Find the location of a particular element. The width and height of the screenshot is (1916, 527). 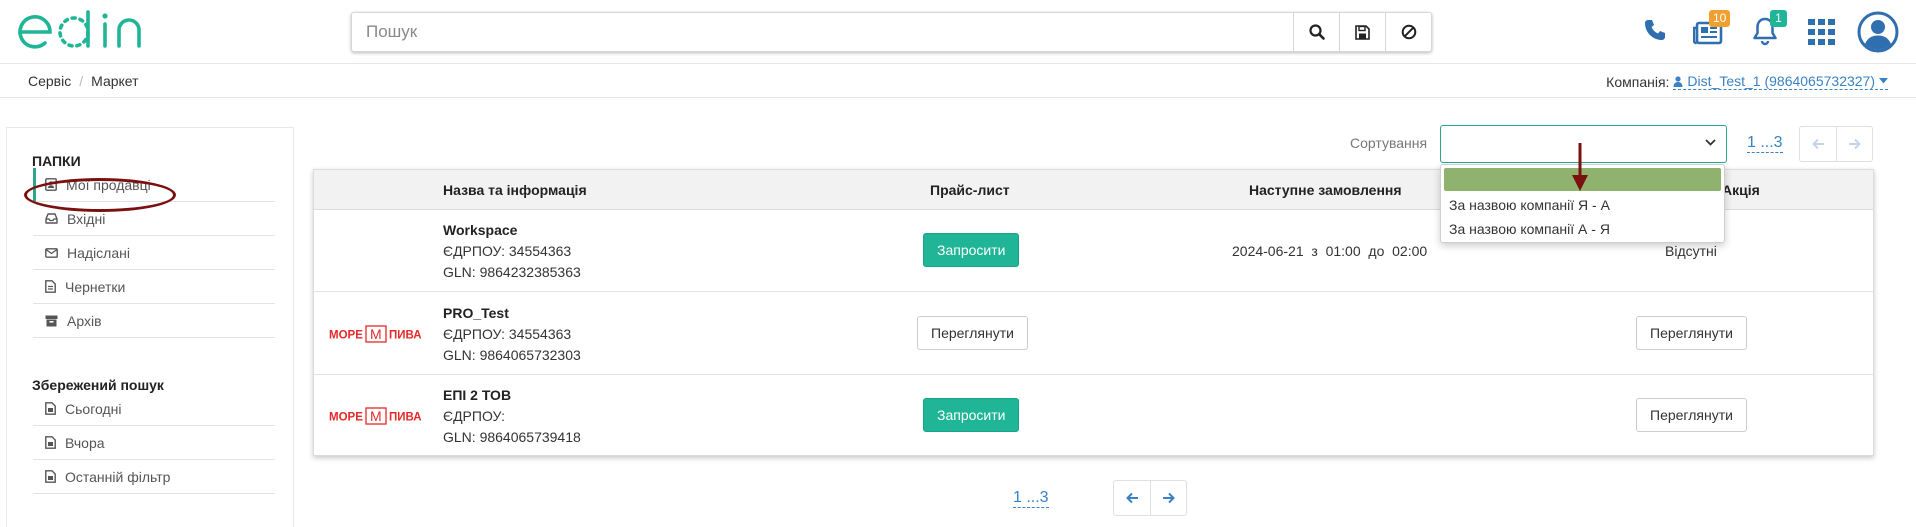

company-dropdown: Dist_Test_1 (9864065732327) is located at coordinates (1780, 81).